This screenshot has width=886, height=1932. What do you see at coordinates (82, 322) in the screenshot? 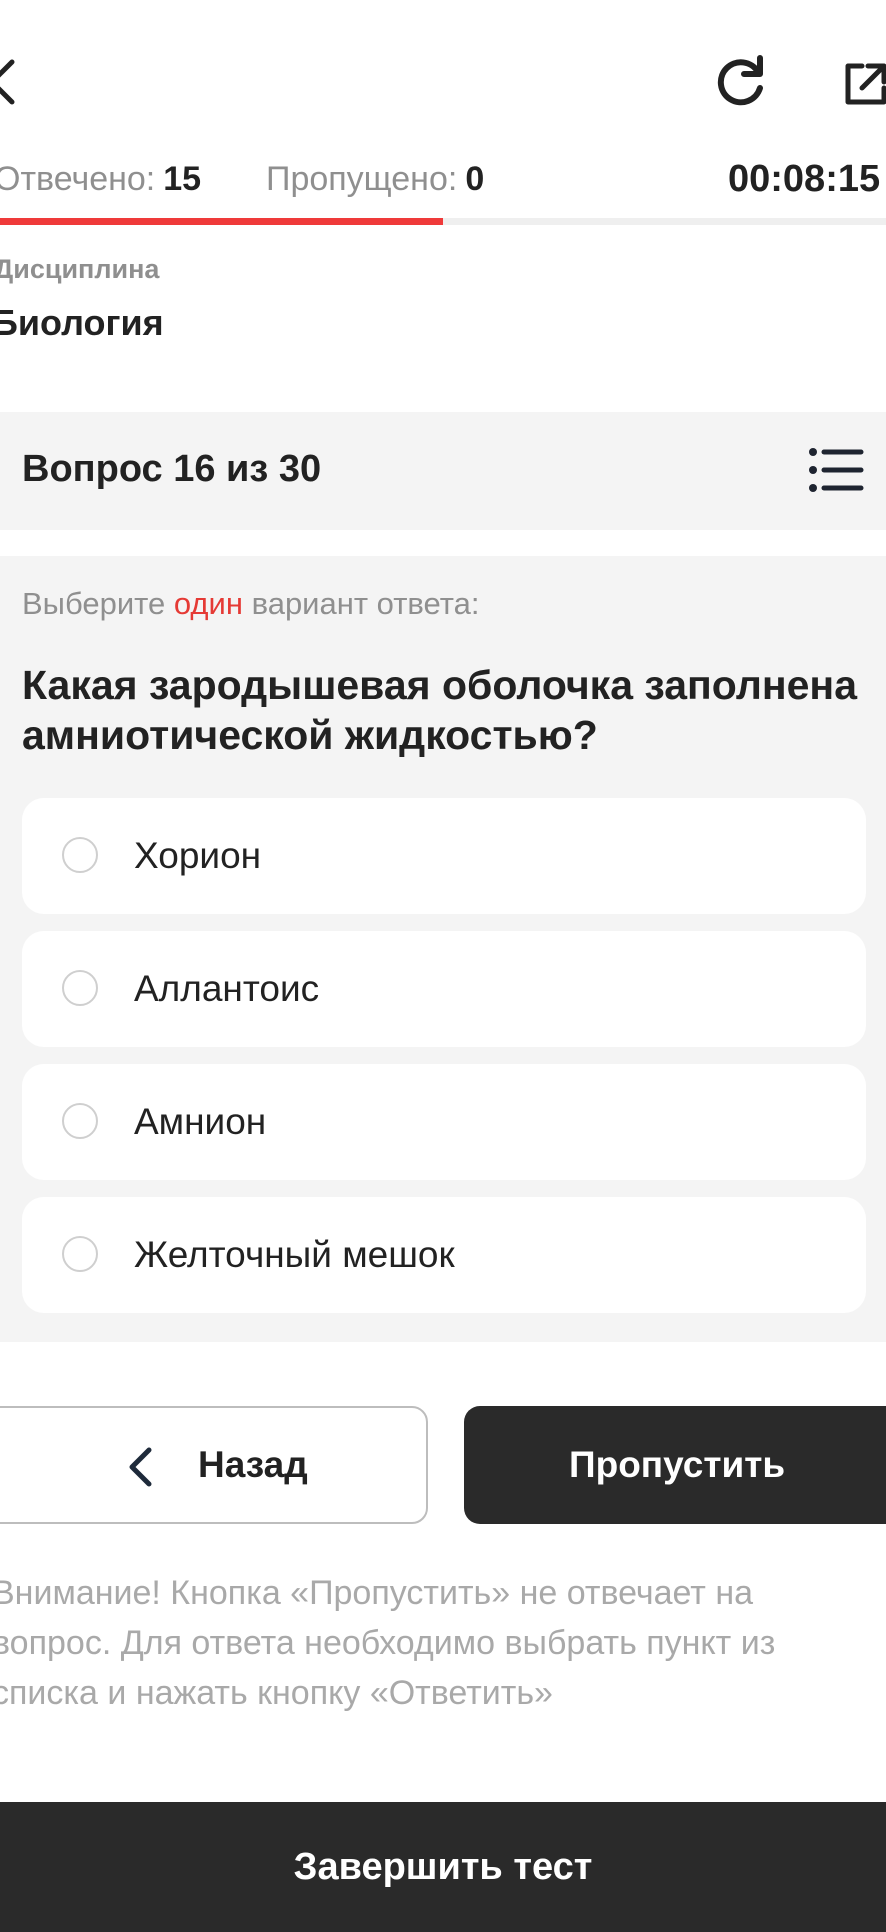
I see `discipline-value: Биология` at bounding box center [82, 322].